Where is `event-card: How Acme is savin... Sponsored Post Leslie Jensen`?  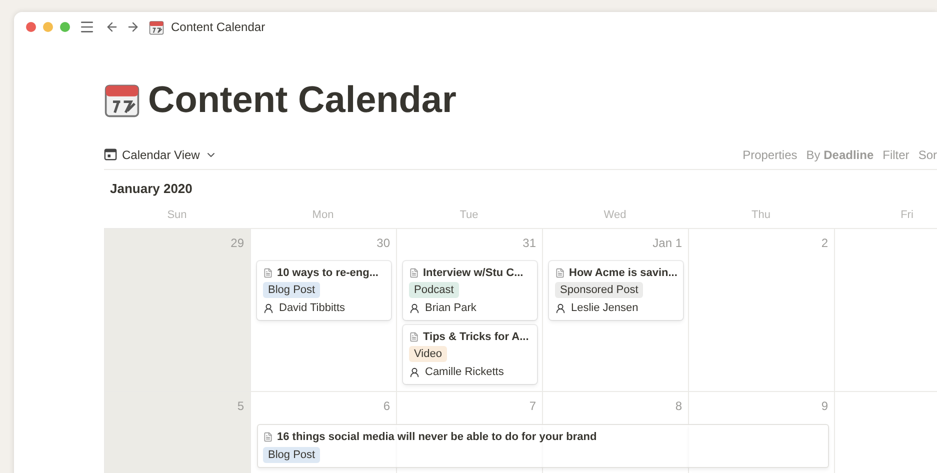 event-card: How Acme is savin... Sponsored Post Leslie Jensen is located at coordinates (616, 290).